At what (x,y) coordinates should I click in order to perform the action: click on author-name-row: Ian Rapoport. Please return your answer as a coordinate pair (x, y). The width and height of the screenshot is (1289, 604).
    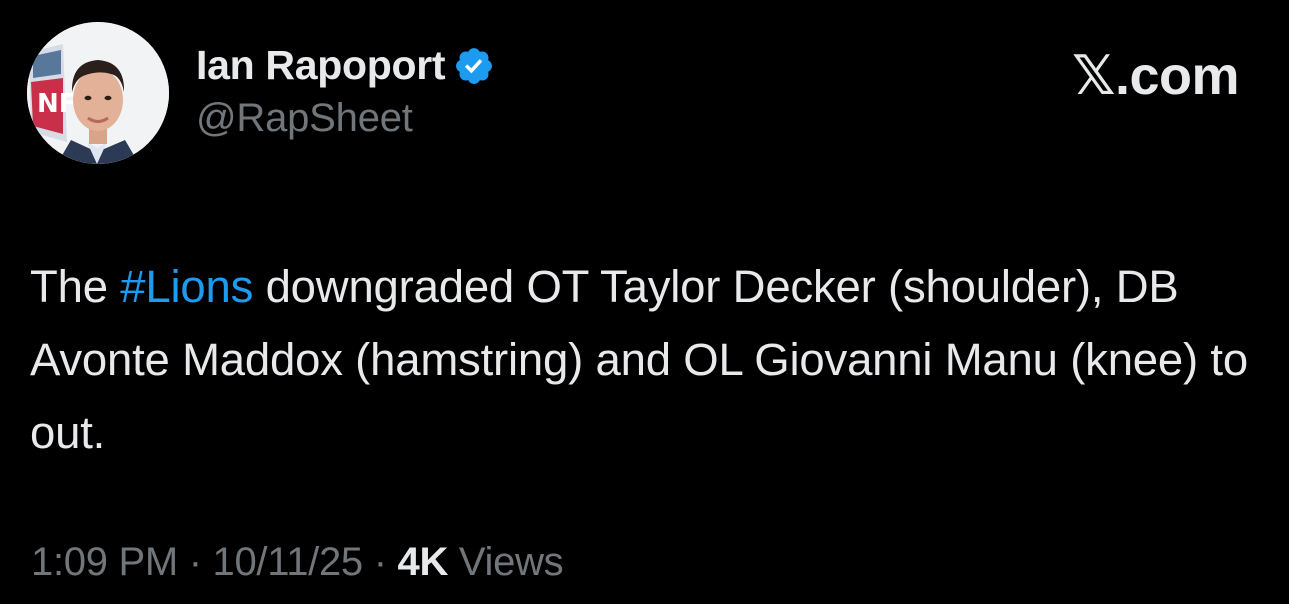
    Looking at the image, I should click on (345, 65).